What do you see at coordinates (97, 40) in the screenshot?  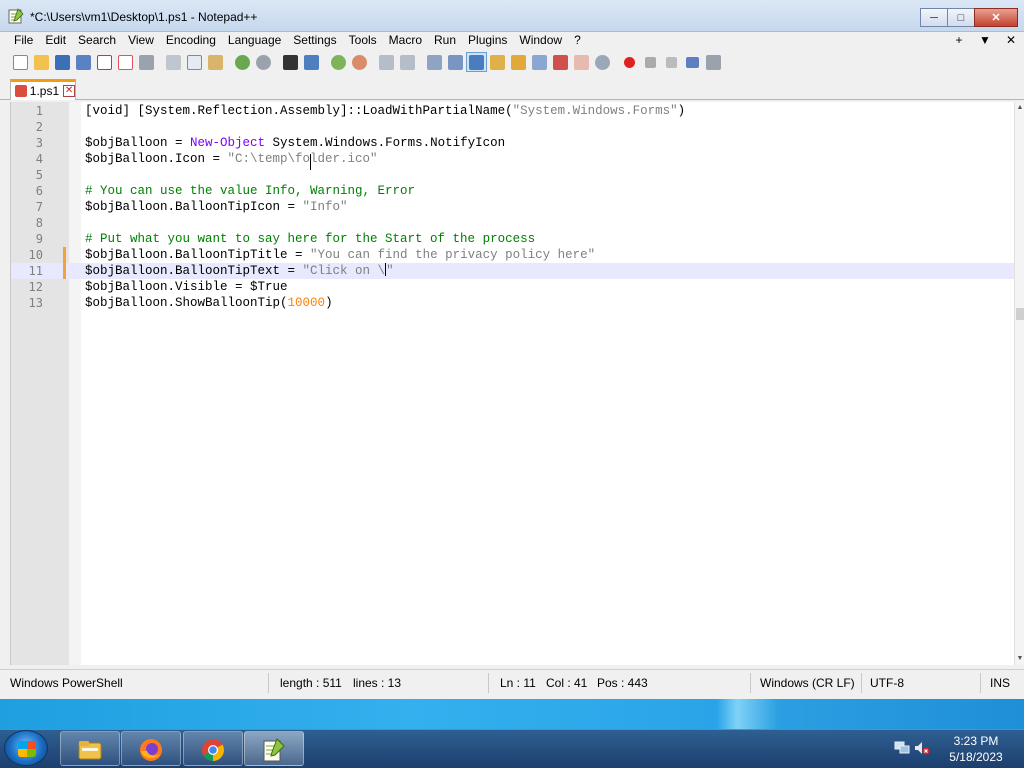 I see `menu-search: Search` at bounding box center [97, 40].